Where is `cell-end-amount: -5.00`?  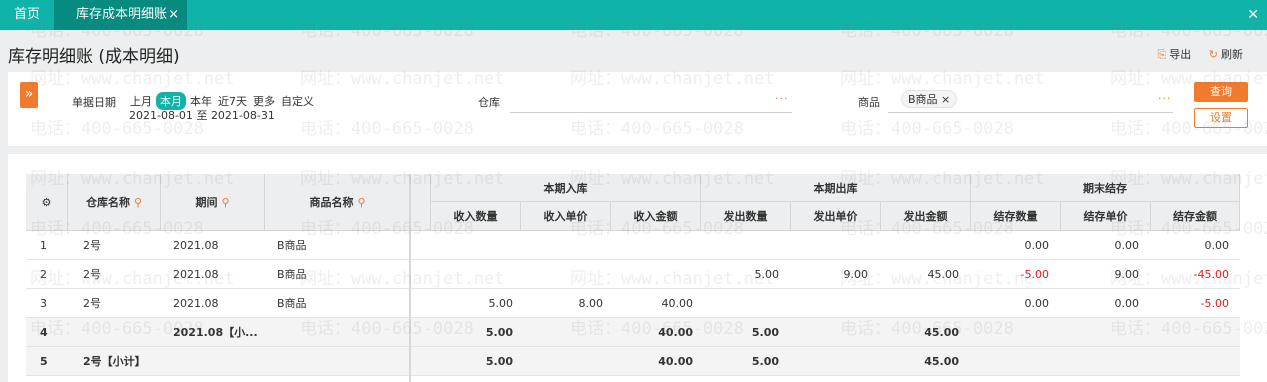
cell-end-amount: -5.00 is located at coordinates (1214, 303).